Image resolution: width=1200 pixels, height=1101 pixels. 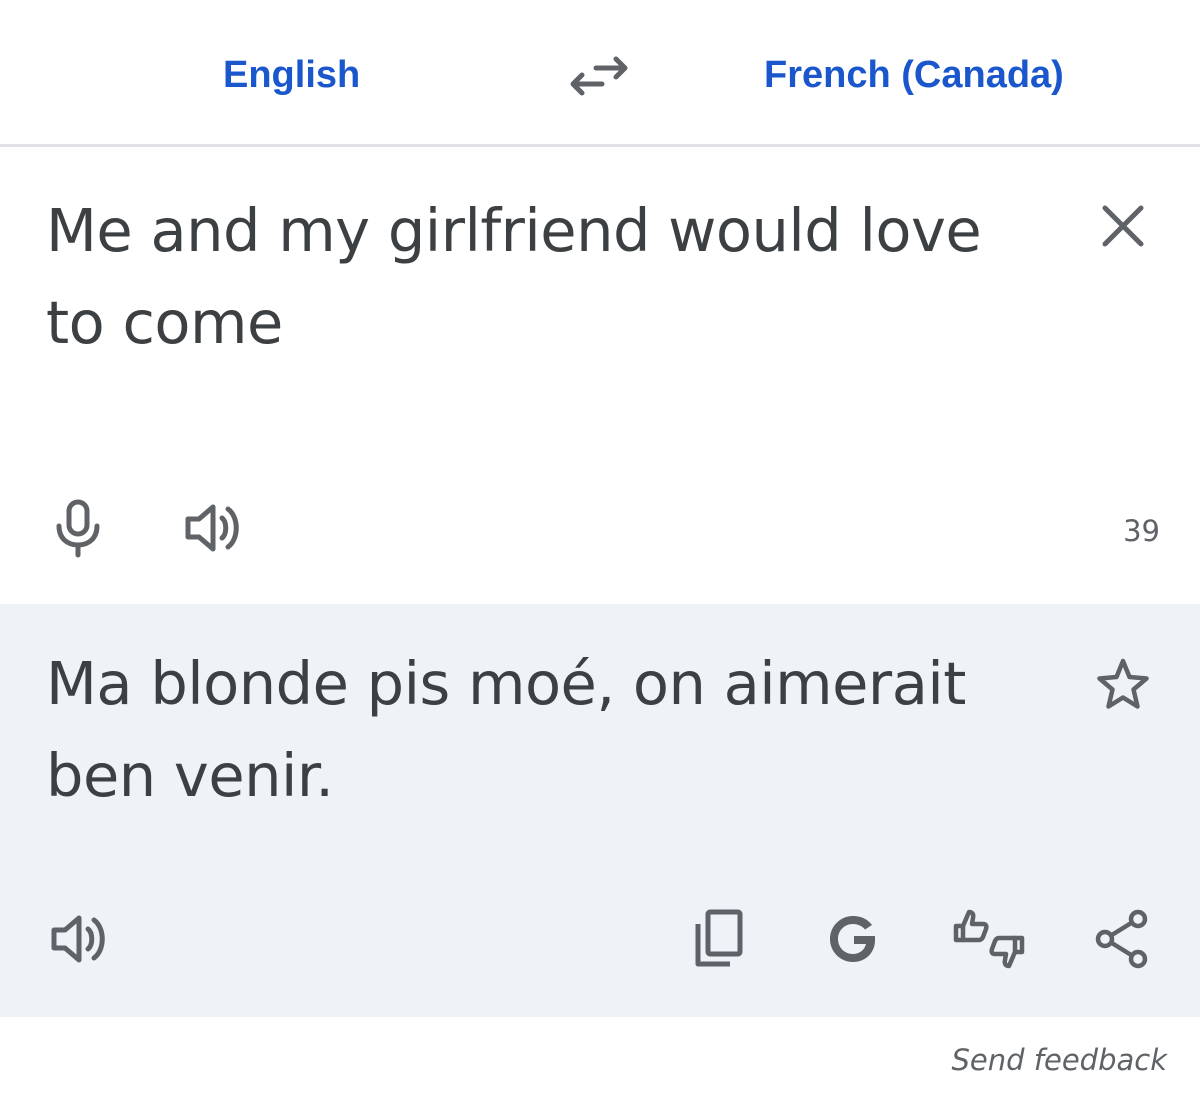 I want to click on google-g-icon, so click(x=852, y=939).